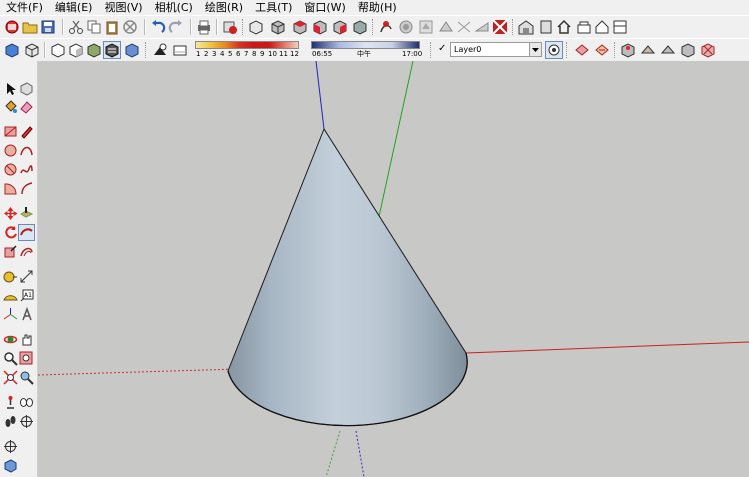 Image resolution: width=749 pixels, height=477 pixels. Describe the element at coordinates (26, 106) in the screenshot. I see `eraser-icon` at that location.